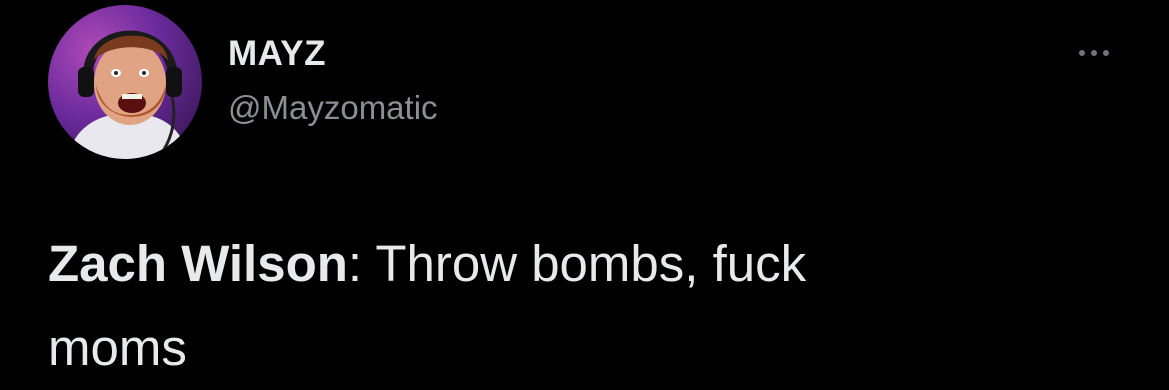  What do you see at coordinates (277, 54) in the screenshot?
I see `display-name: MAYZ` at bounding box center [277, 54].